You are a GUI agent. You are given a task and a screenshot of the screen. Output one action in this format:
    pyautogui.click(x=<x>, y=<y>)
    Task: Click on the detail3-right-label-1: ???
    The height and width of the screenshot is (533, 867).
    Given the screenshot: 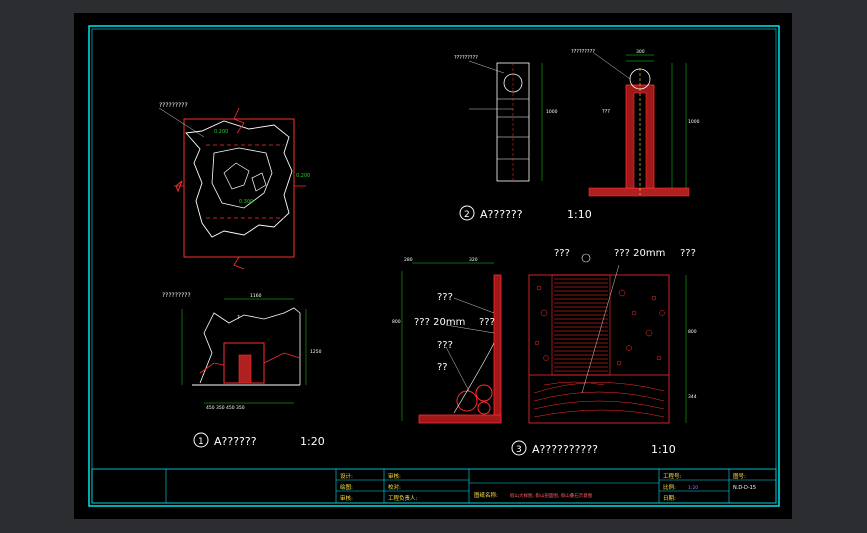 What is the action you would take?
    pyautogui.click(x=562, y=253)
    